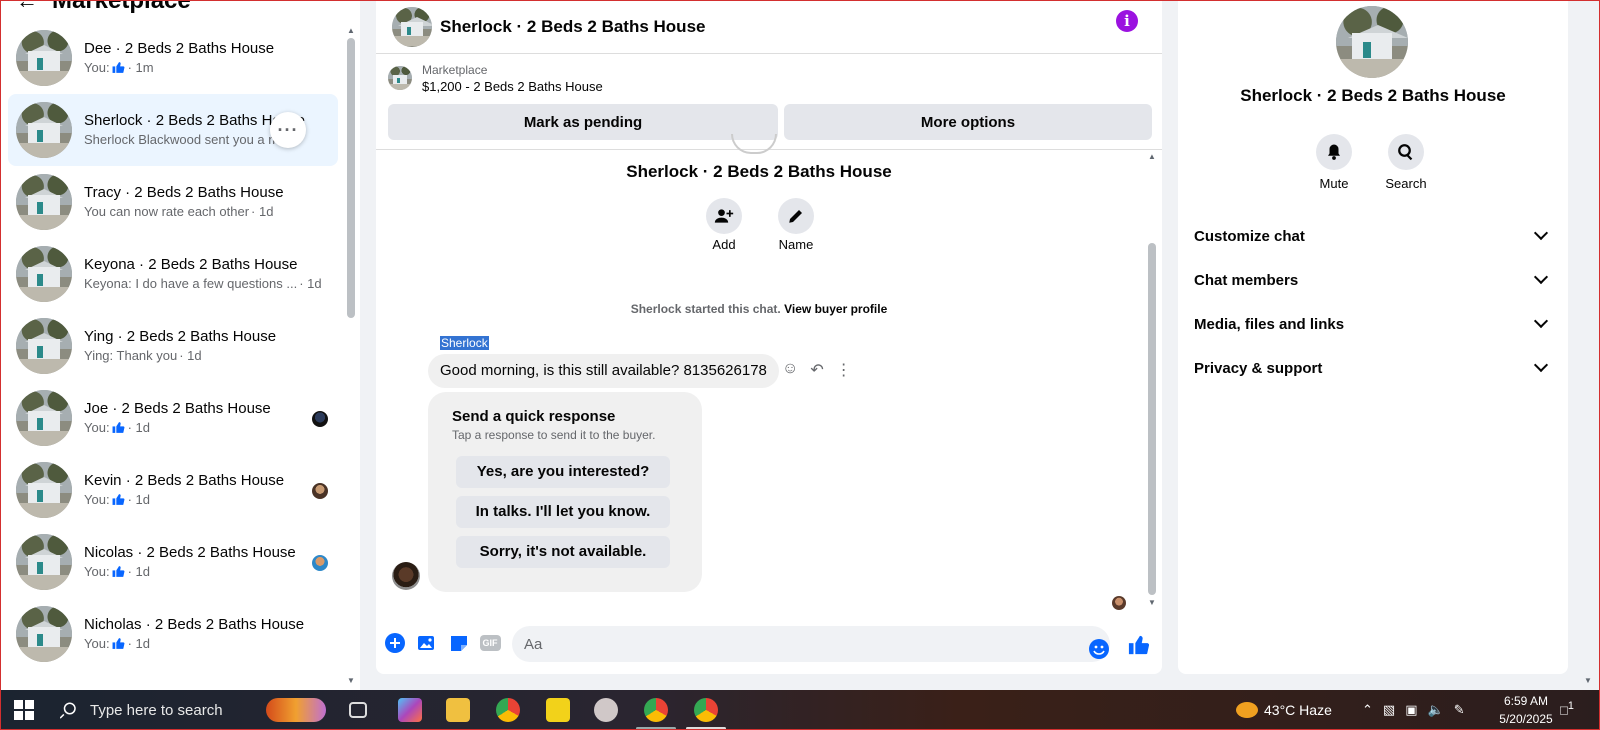 Image resolution: width=1600 pixels, height=730 pixels. Describe the element at coordinates (406, 576) in the screenshot. I see `buyer-avatar` at that location.